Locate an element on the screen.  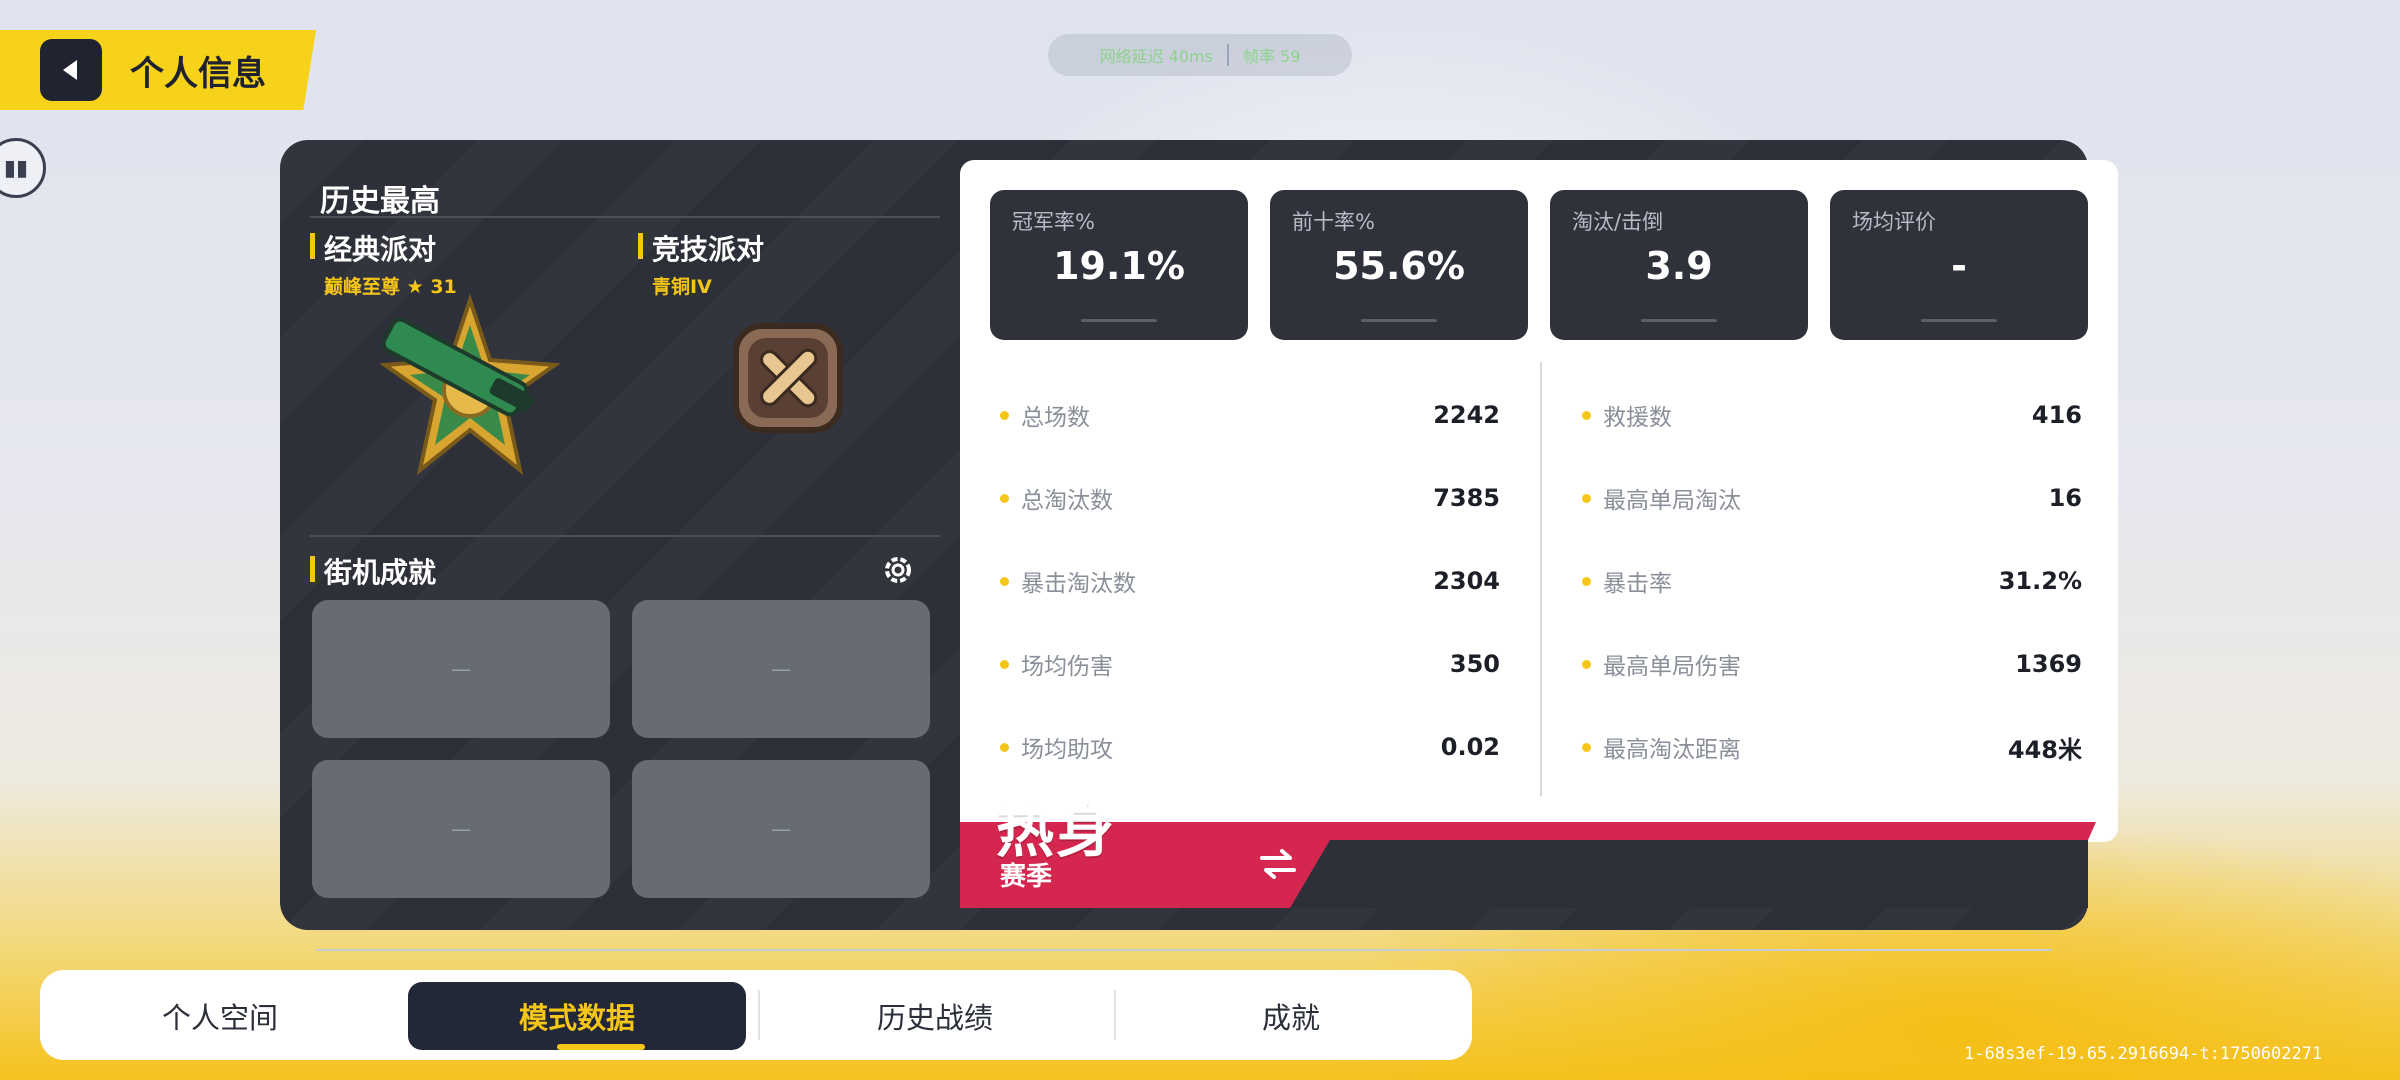
mode-classic: 经典派对 巅峰至尊 ★ 31 is located at coordinates (383, 263).